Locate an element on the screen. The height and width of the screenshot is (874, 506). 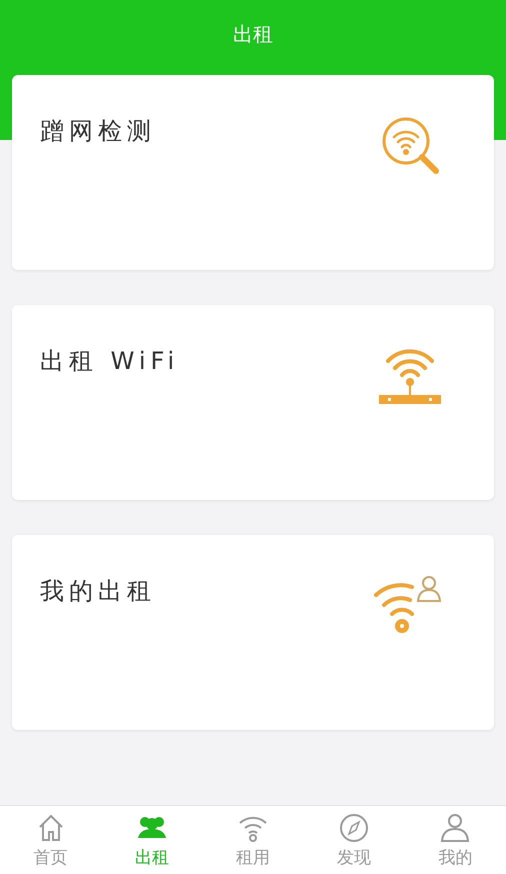
tab-button: 我的 is located at coordinates (455, 840).